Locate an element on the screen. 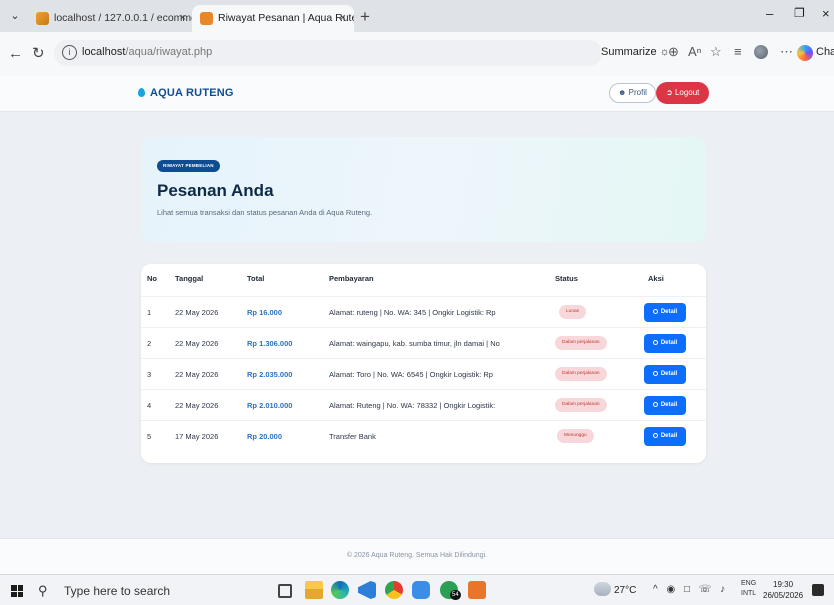  browser-tab-phpmyadmin: localhost / 127.0.0.1 / ecommerce × is located at coordinates (110, 18).